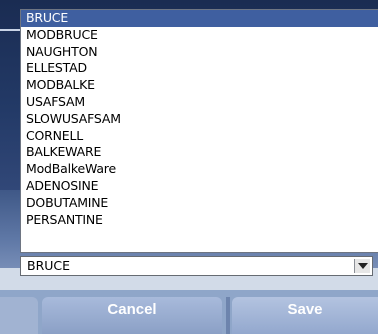 This screenshot has height=334, width=378. What do you see at coordinates (49, 265) in the screenshot?
I see `select-value: BRUCE` at bounding box center [49, 265].